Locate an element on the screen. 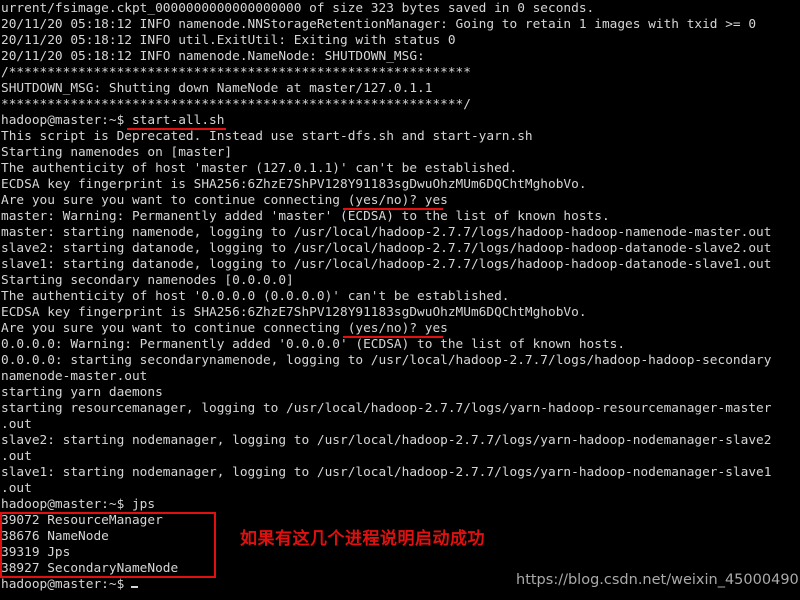 The width and height of the screenshot is (800, 600). terminal-line: hadoop@master:~$ start-all.sh is located at coordinates (113, 120).